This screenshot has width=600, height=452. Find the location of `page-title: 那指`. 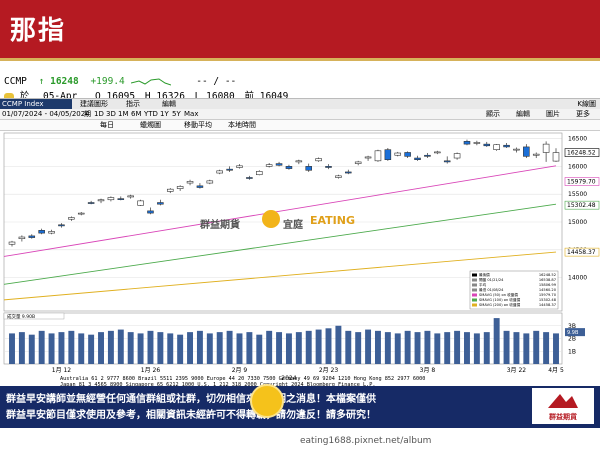

page-title: 那指 is located at coordinates (38, 31).